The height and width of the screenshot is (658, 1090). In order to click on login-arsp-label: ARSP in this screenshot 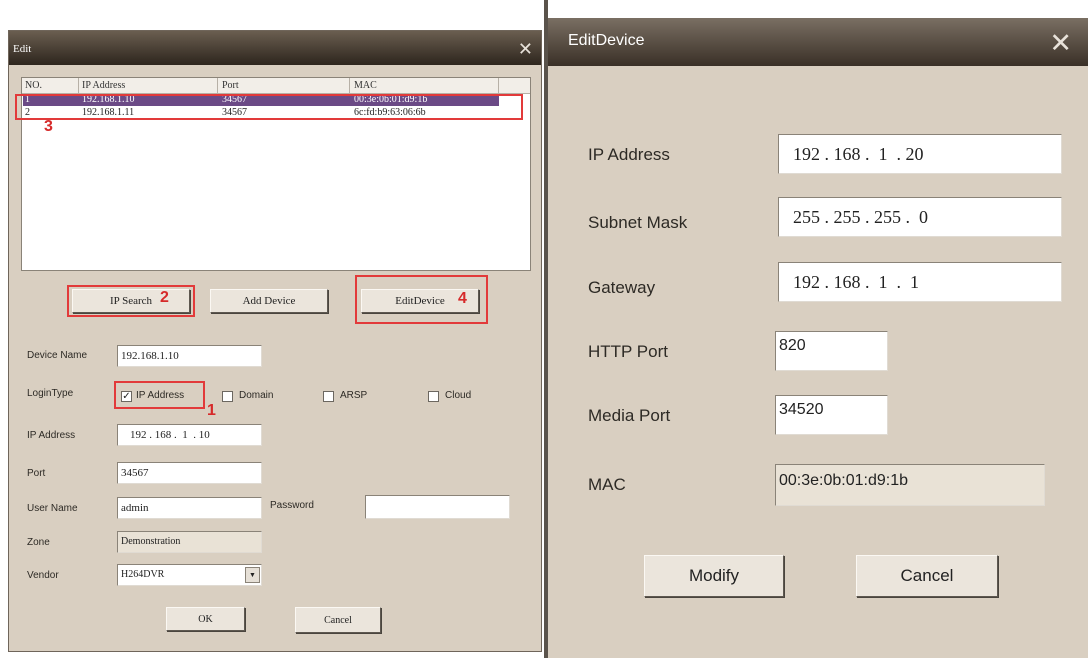, I will do `click(354, 395)`.